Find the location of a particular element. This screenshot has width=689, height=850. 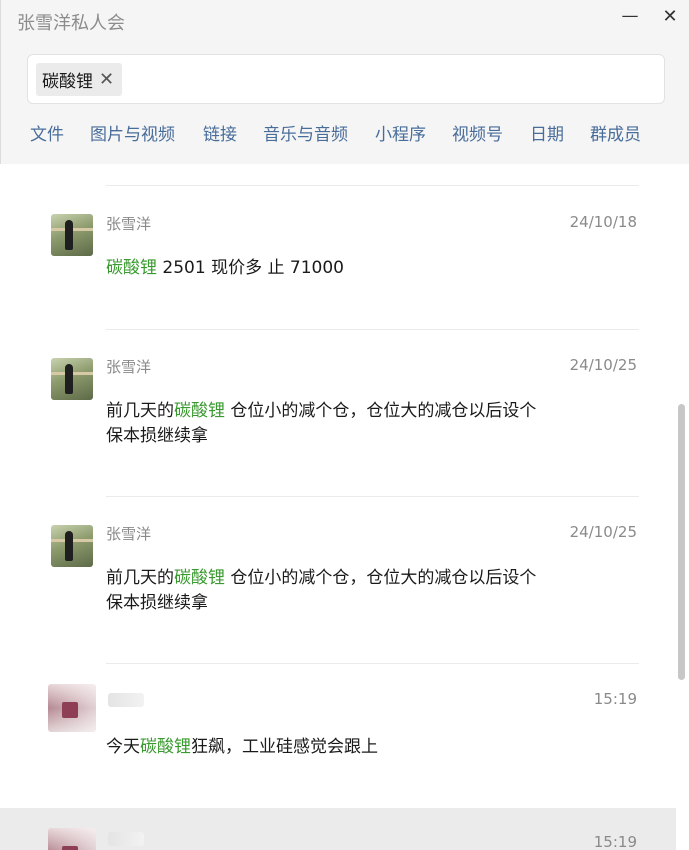

filter-tab-members: 群成员 is located at coordinates (615, 132).